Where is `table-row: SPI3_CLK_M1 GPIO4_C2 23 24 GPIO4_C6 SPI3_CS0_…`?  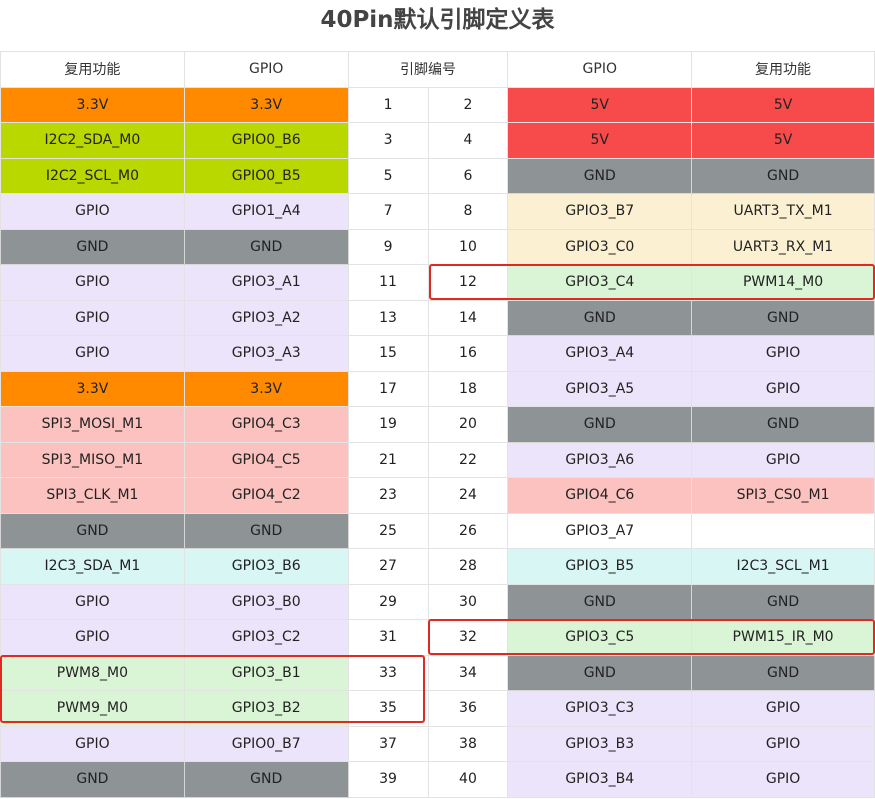
table-row: SPI3_CLK_M1 GPIO4_C2 23 24 GPIO4_C6 SPI3_CS0_… is located at coordinates (437, 495).